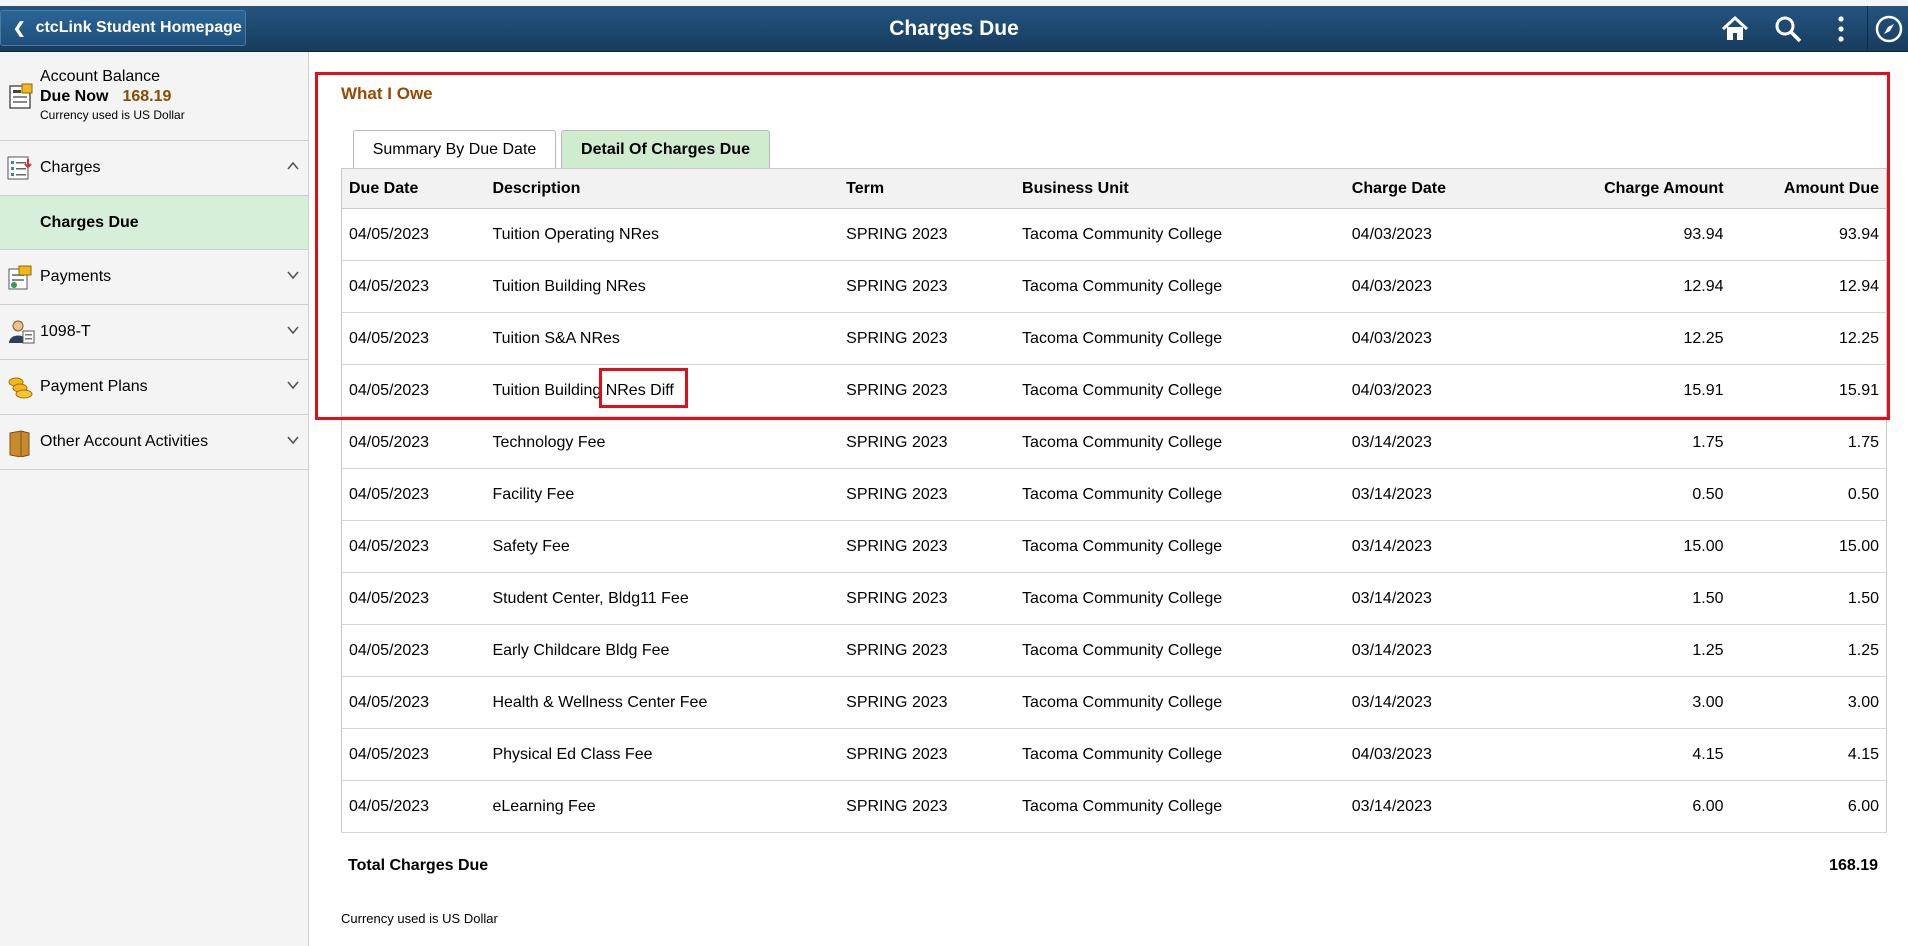 The width and height of the screenshot is (1908, 946). What do you see at coordinates (1788, 29) in the screenshot?
I see `search-icon` at bounding box center [1788, 29].